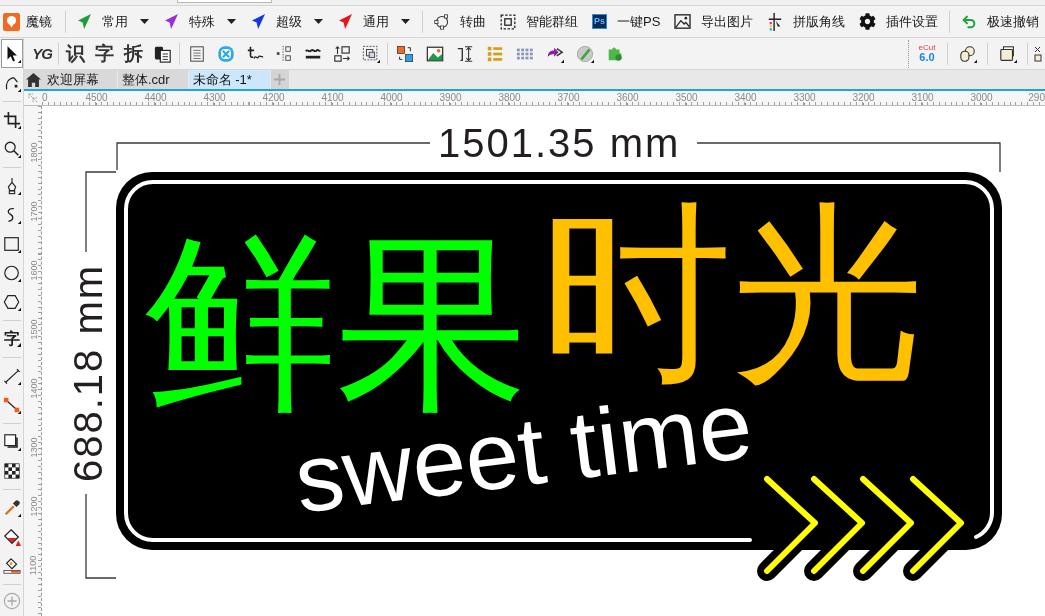 This screenshot has height=616, width=1045. Describe the element at coordinates (34, 565) in the screenshot. I see `ruler-label: 1100` at that location.